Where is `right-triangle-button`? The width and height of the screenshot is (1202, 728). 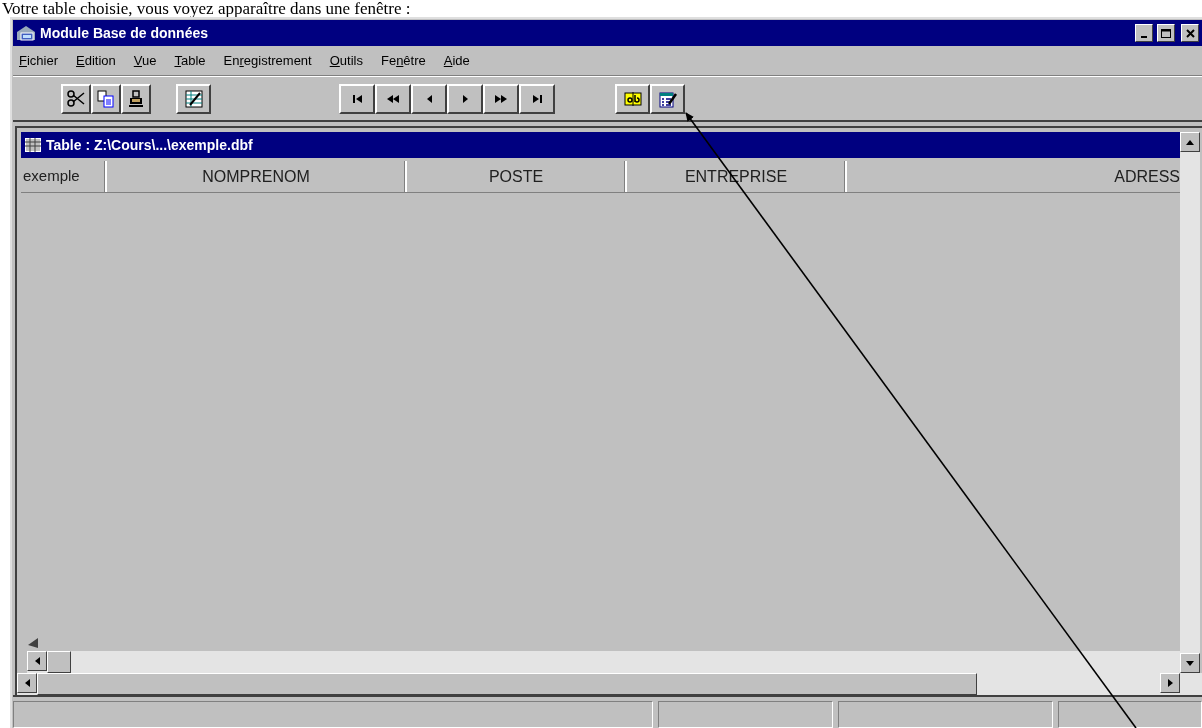
right-triangle-button is located at coordinates (465, 98).